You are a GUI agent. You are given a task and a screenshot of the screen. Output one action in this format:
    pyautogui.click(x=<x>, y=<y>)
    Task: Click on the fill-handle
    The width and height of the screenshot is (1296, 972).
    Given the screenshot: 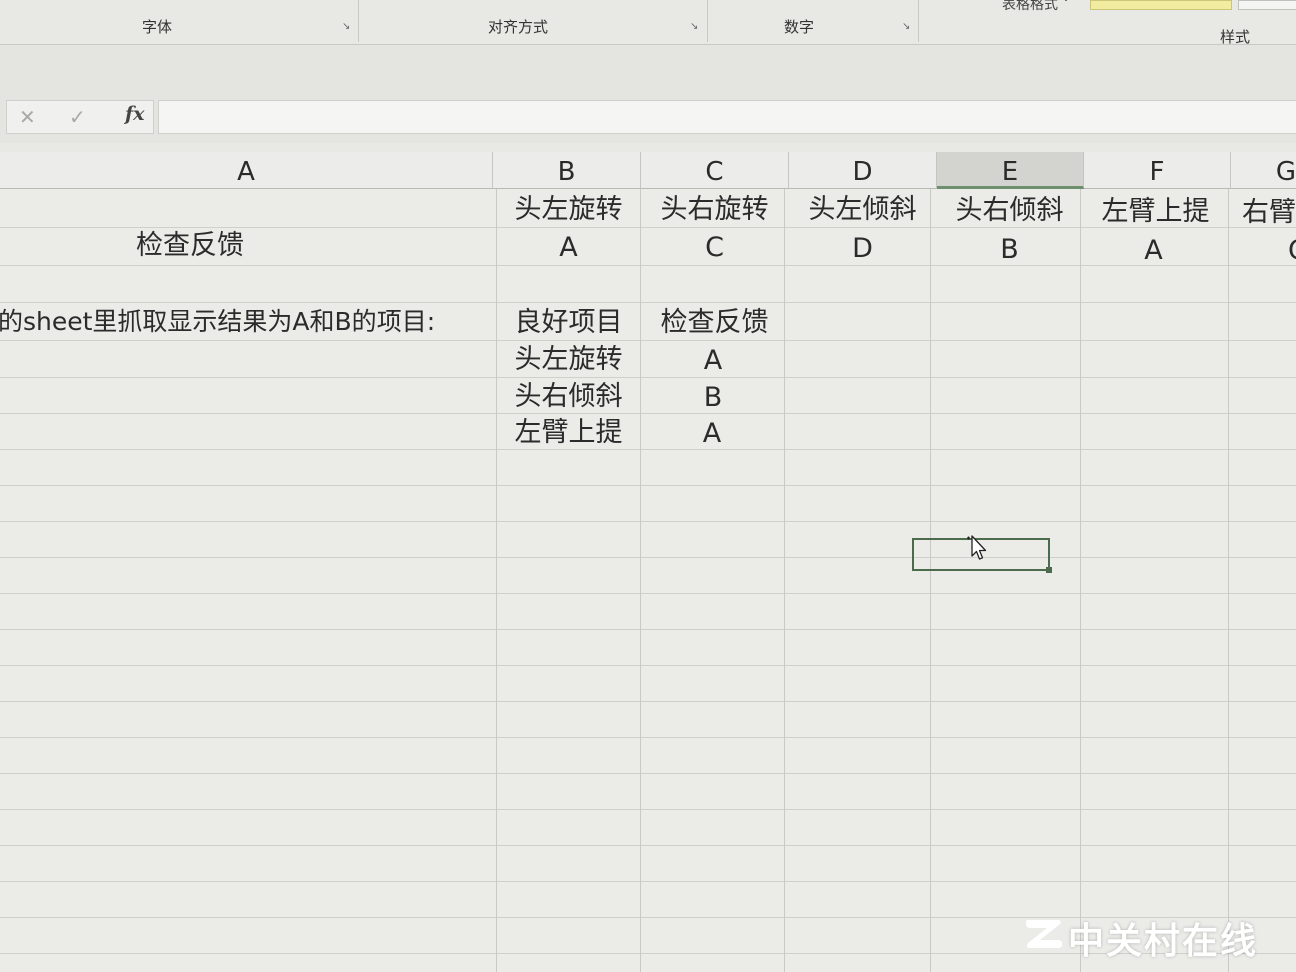 What is the action you would take?
    pyautogui.click(x=1049, y=570)
    